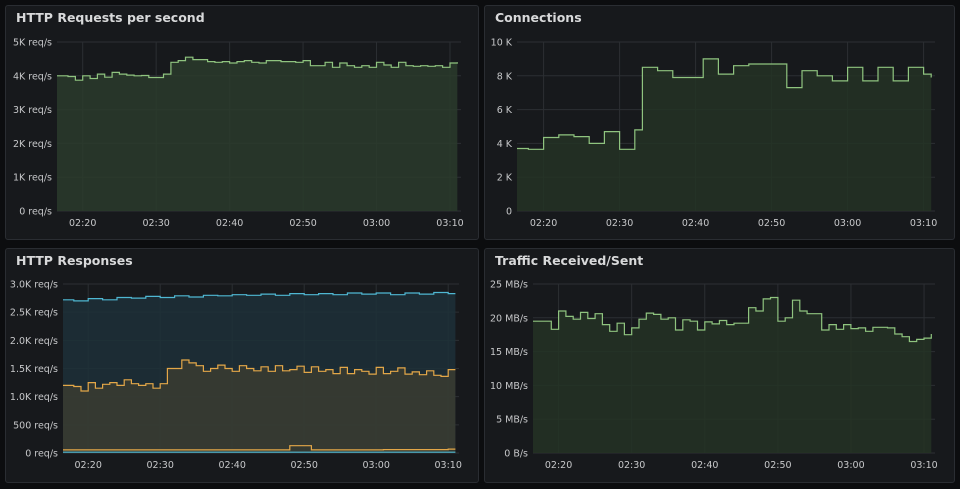 The width and height of the screenshot is (960, 489). What do you see at coordinates (35, 425) in the screenshot?
I see `y-tick-label: 500 req/s` at bounding box center [35, 425].